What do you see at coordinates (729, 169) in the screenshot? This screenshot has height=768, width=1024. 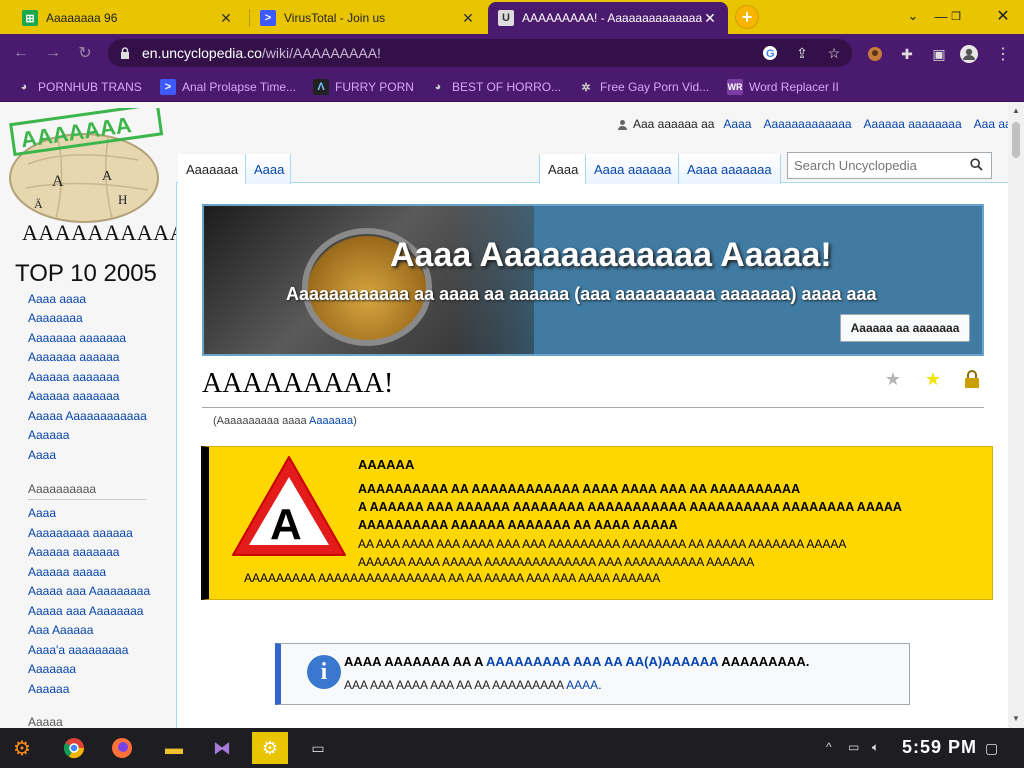 I see `tab-view-history: Aaaa aaaaaaa` at bounding box center [729, 169].